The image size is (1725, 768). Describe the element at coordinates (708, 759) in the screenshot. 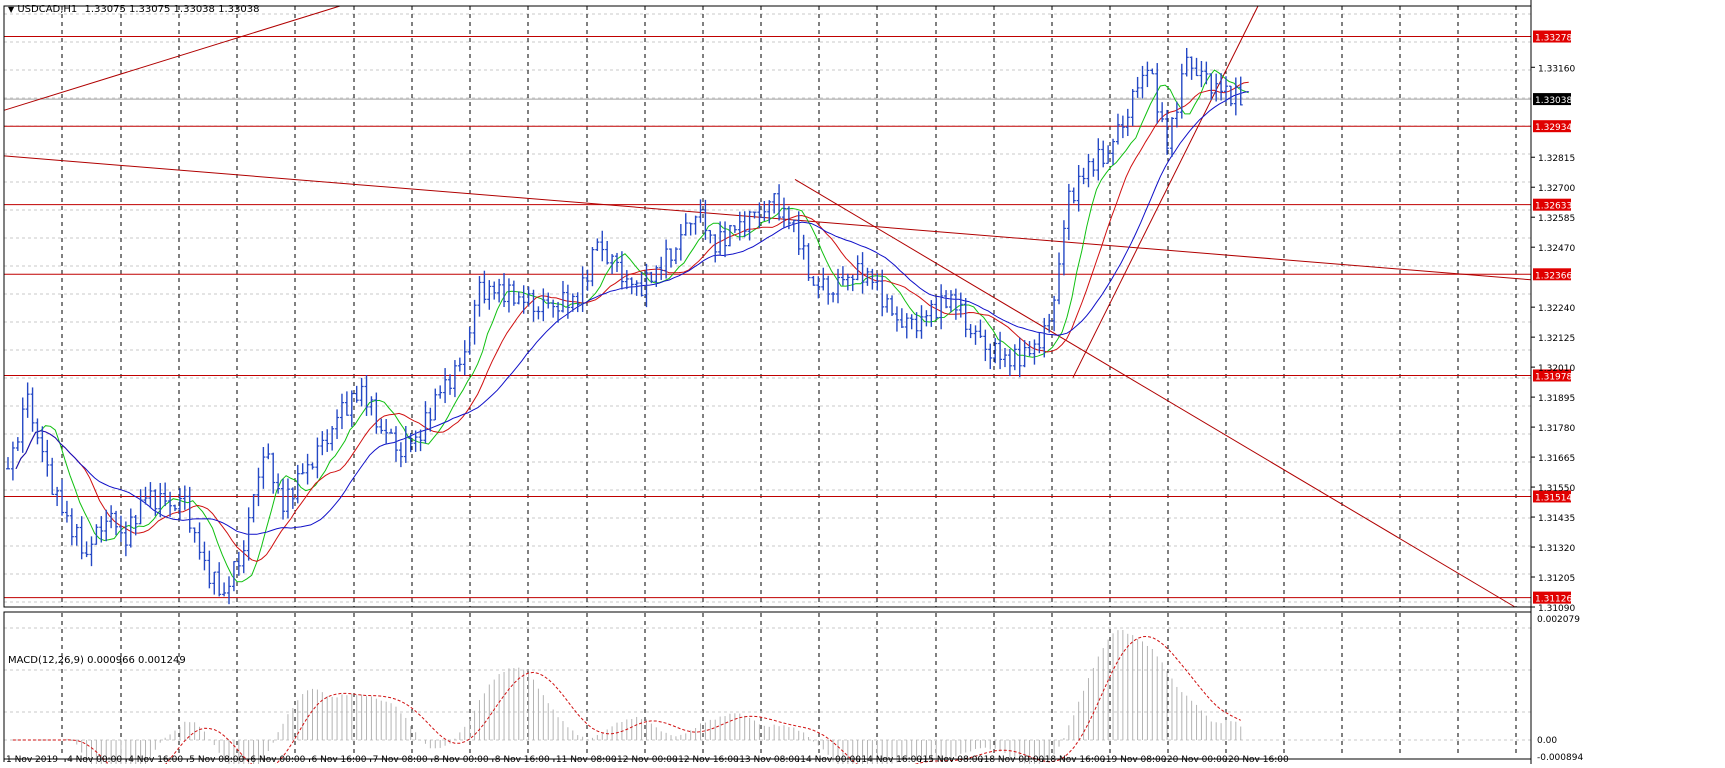

I see `time-label: 12 Nov 16:00` at that location.